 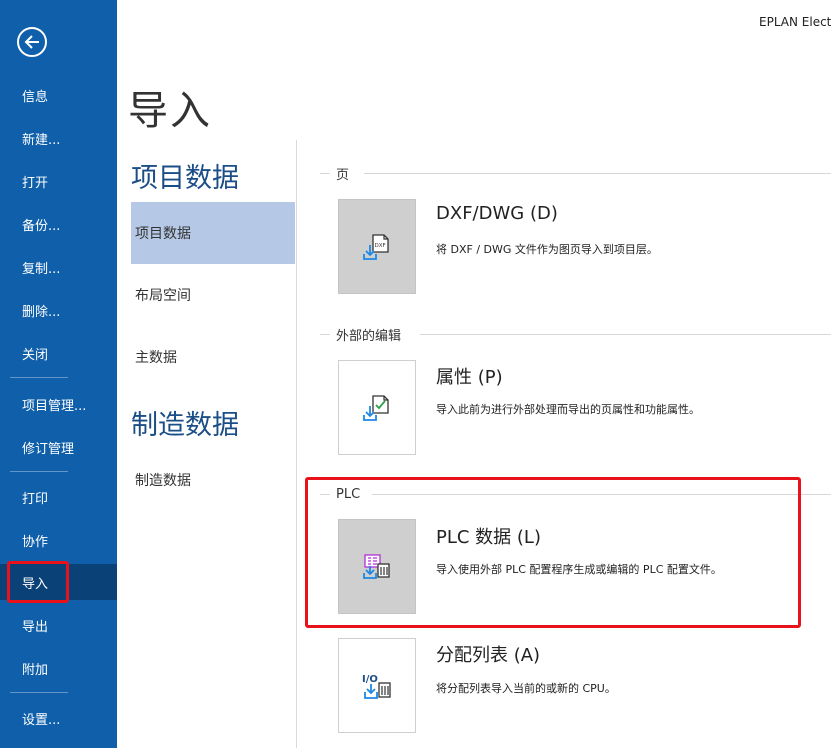 What do you see at coordinates (343, 175) in the screenshot?
I see `group-label-page: 页` at bounding box center [343, 175].